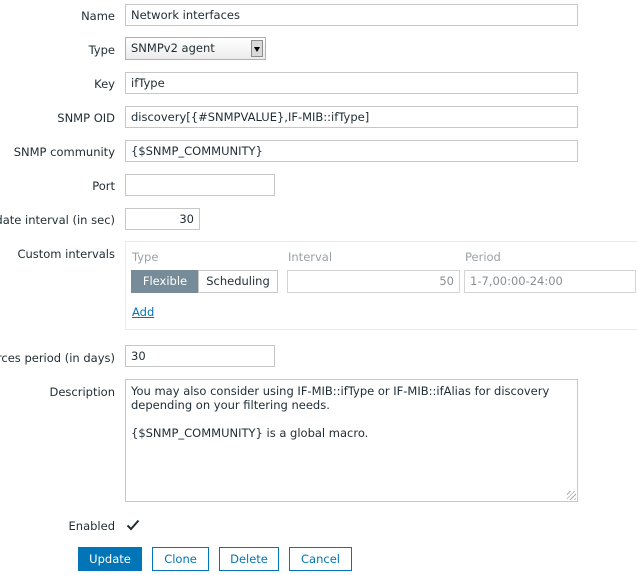  Describe the element at coordinates (162, 219) in the screenshot. I see `update-interval-input: 30` at that location.